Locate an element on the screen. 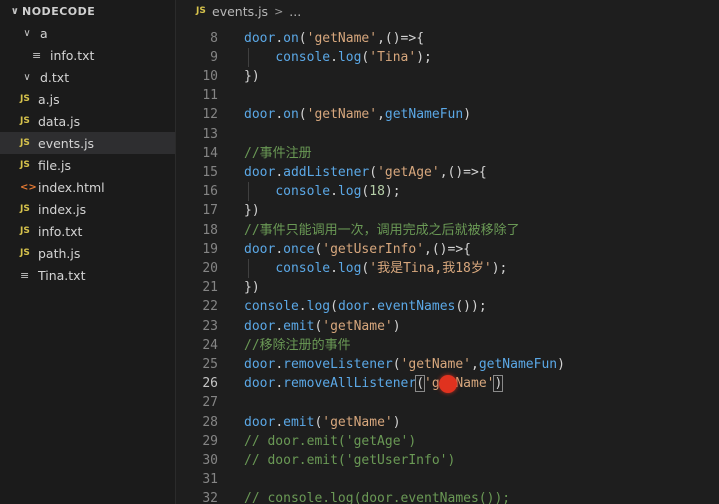  tree-item: JS info.txt is located at coordinates (87, 231).